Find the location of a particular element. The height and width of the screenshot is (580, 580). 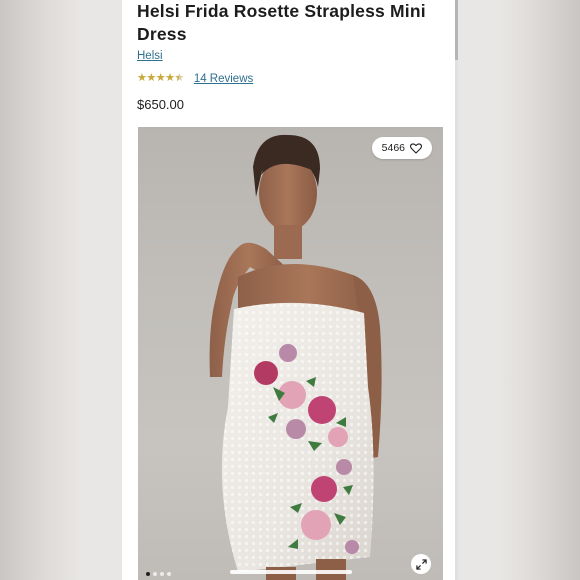

heart-icon is located at coordinates (416, 148).